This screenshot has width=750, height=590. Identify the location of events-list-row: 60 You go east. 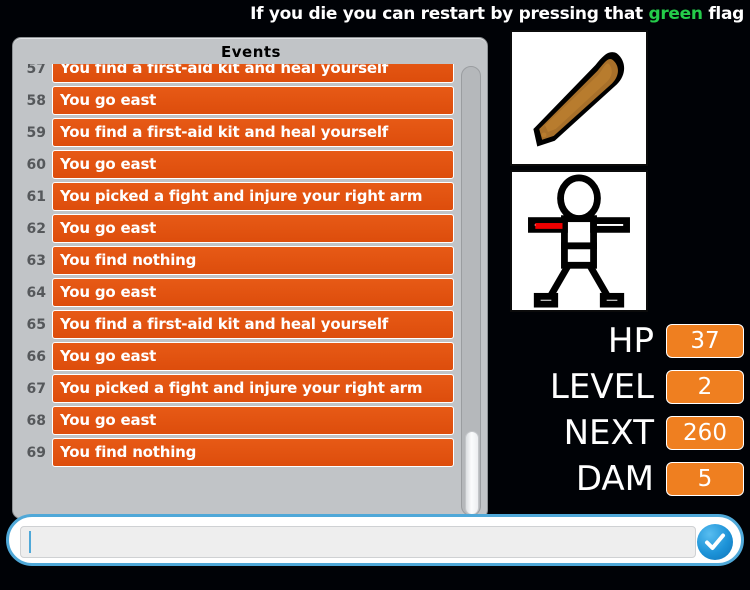
(250, 165).